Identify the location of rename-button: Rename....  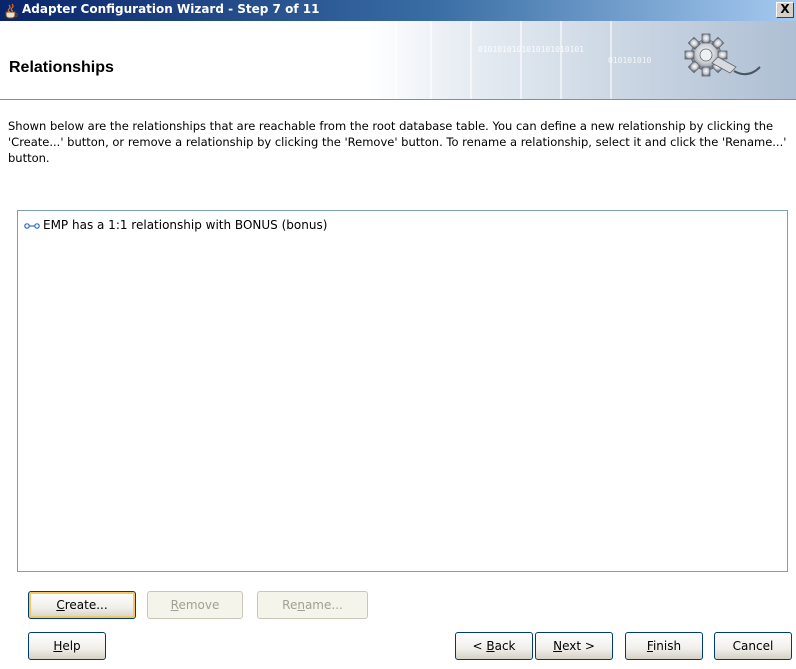
(312, 605).